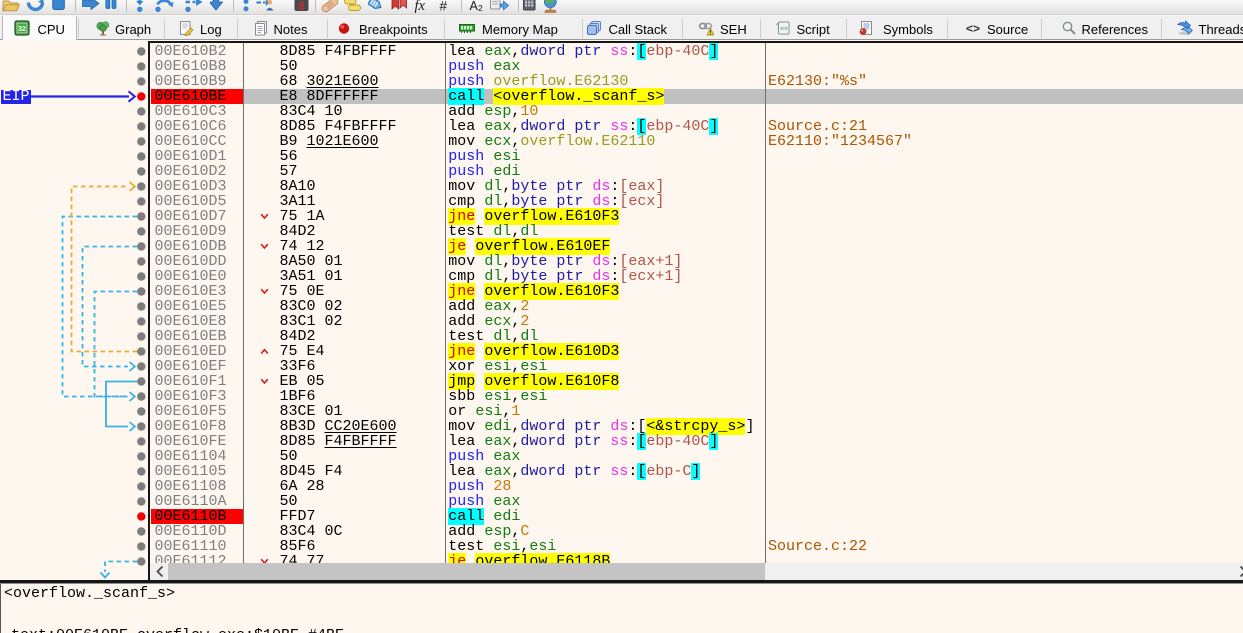  Describe the element at coordinates (301, 6) in the screenshot. I see `svg-text: 8` at that location.